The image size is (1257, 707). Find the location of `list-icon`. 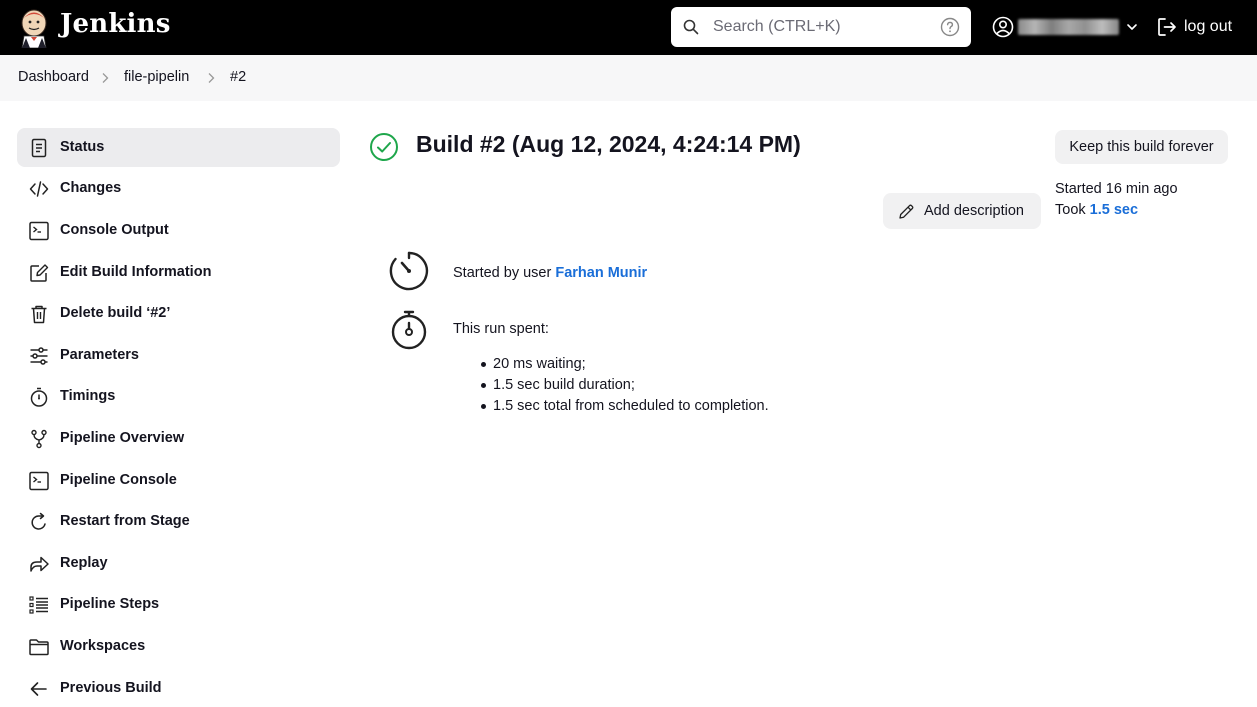

list-icon is located at coordinates (38, 605).